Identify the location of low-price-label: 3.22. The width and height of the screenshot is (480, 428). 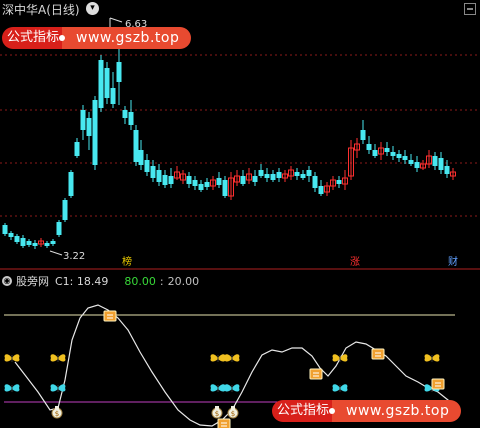
(74, 256).